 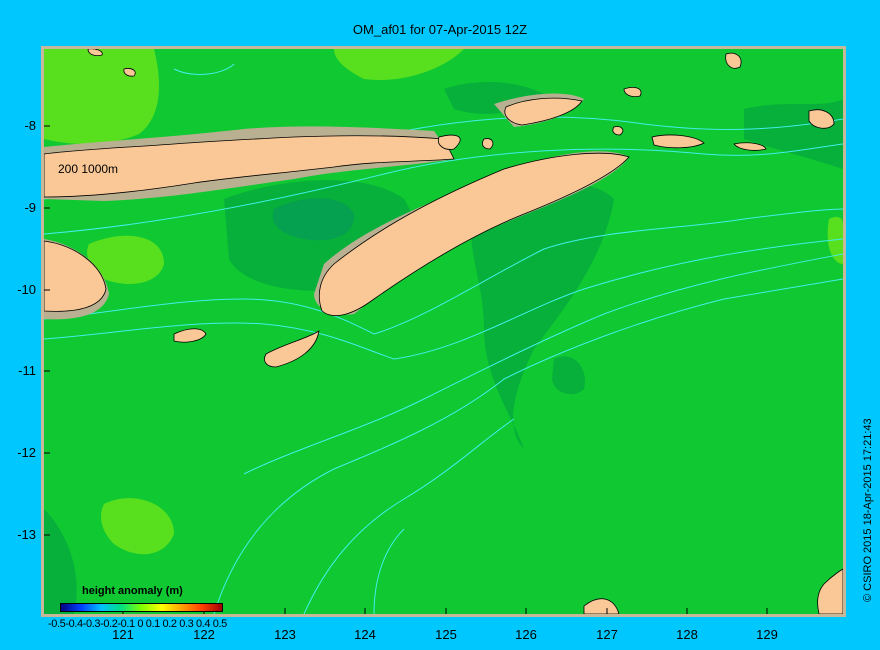 I want to click on y-tick-label: -10, so click(x=26, y=289).